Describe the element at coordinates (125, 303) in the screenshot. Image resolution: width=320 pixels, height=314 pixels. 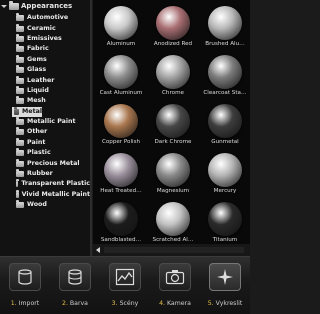
I see `tool-caption: 3. Scény` at that location.